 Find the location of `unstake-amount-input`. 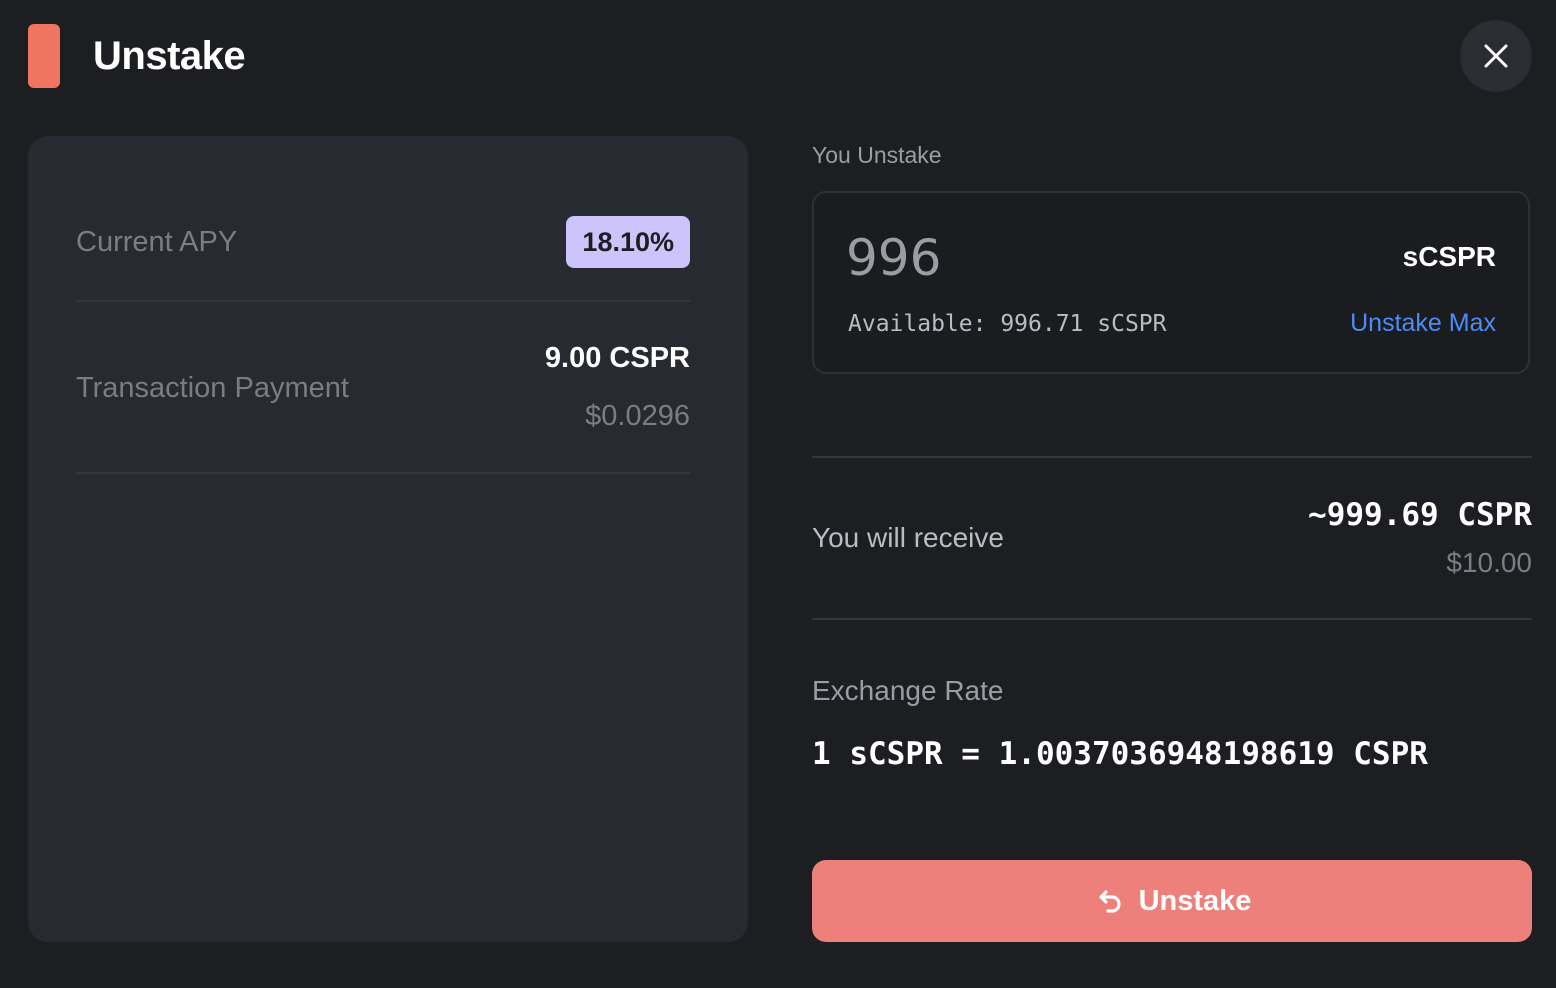

unstake-amount-input is located at coordinates (1046, 258).